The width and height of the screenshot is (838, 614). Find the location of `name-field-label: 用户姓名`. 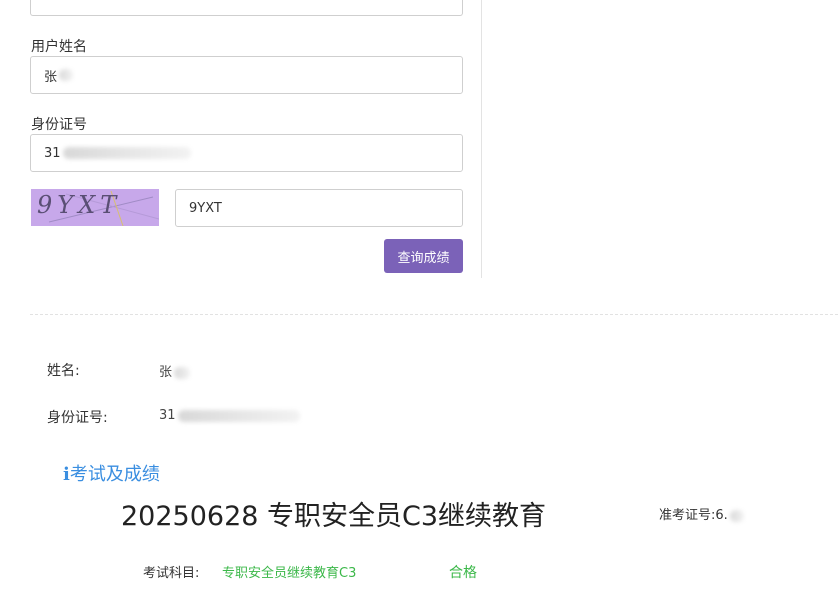

name-field-label: 用户姓名 is located at coordinates (59, 47).